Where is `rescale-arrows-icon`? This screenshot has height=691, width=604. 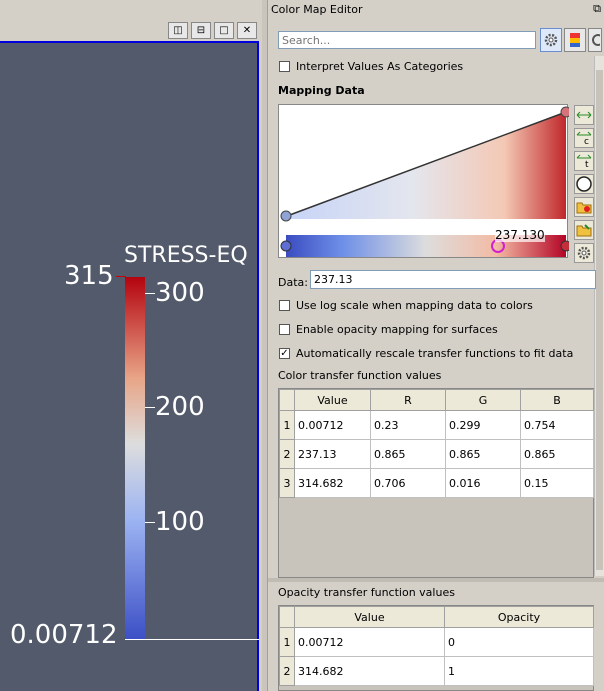 rescale-arrows-icon is located at coordinates (584, 115).